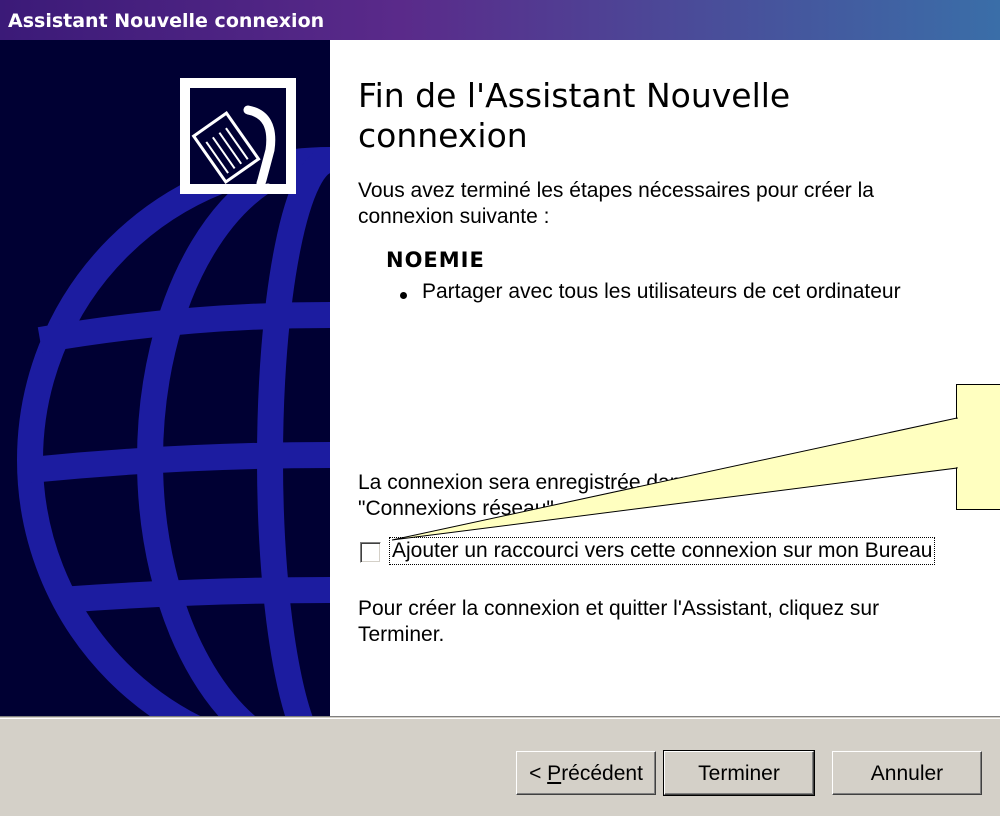  Describe the element at coordinates (907, 773) in the screenshot. I see `cancel-button: Annuler` at that location.